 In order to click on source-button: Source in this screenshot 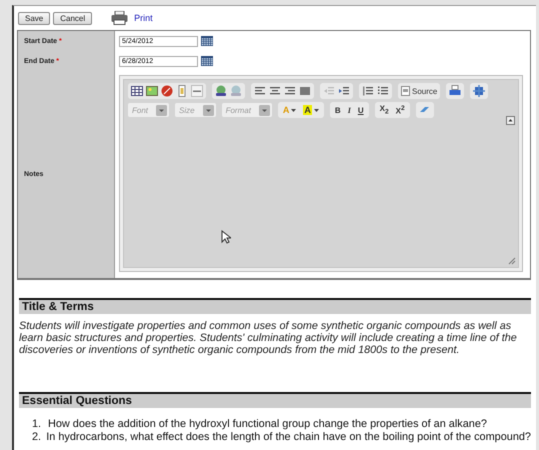, I will do `click(419, 91)`.